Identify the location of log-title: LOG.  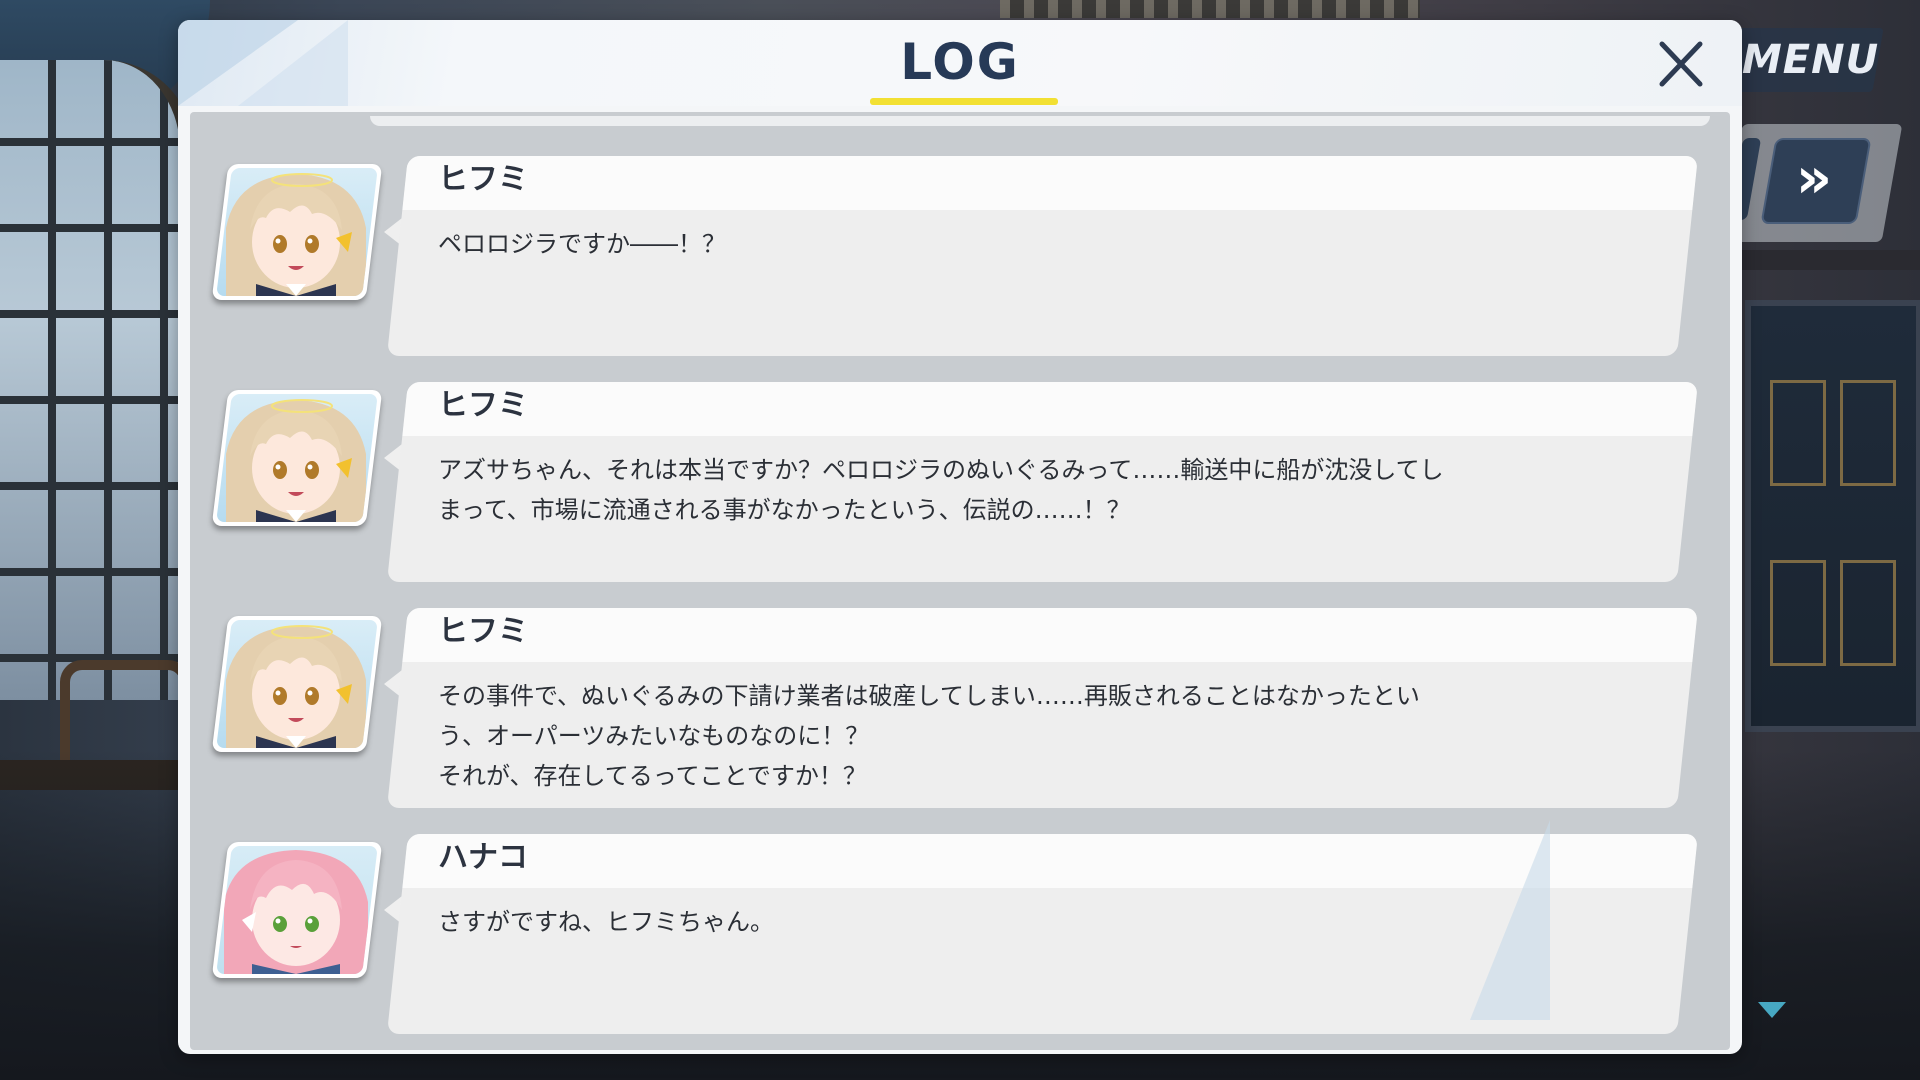
(960, 62).